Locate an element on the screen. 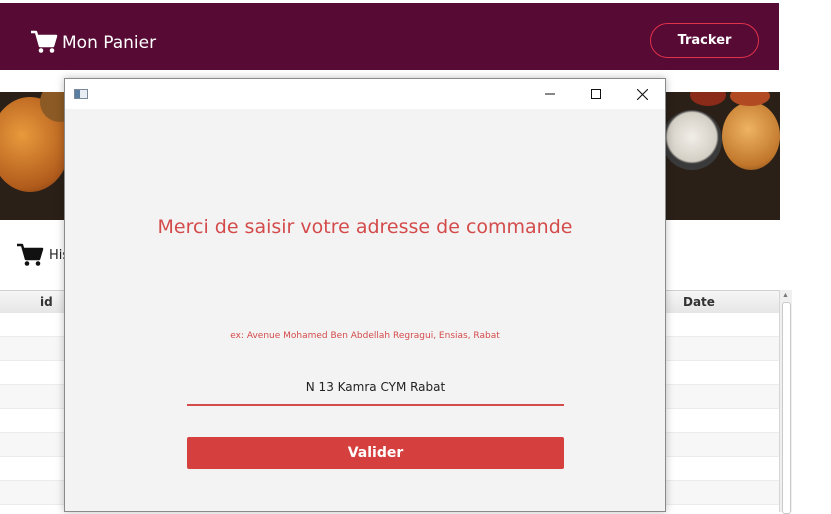 Image resolution: width=831 pixels, height=514 pixels. close-icon is located at coordinates (642, 94).